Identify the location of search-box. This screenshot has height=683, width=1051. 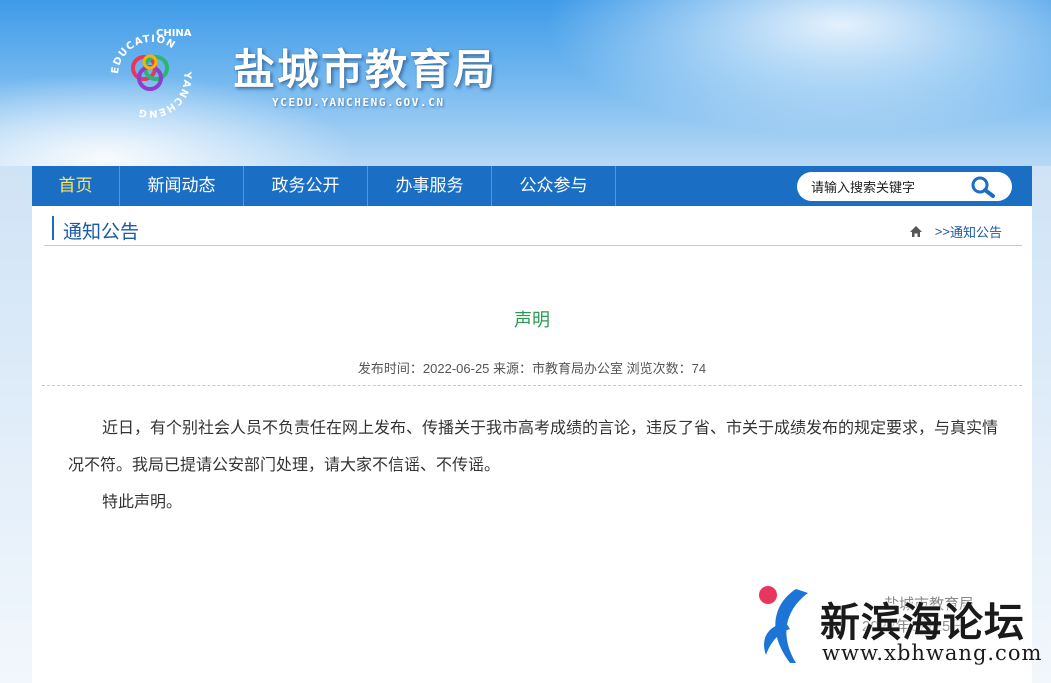
(904, 186).